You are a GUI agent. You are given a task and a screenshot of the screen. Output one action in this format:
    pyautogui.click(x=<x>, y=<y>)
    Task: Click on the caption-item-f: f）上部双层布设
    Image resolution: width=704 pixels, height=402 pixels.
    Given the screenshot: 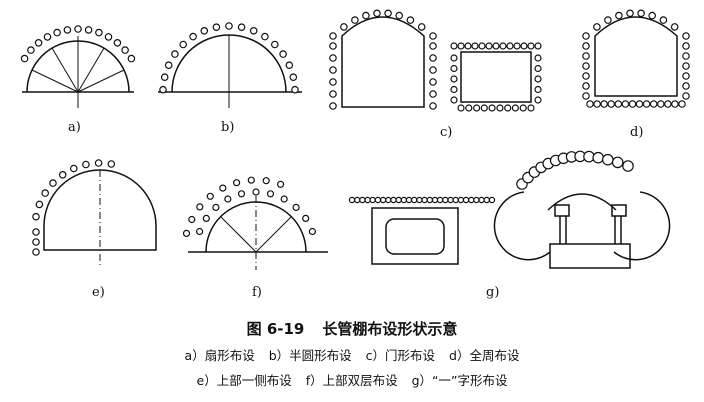 What is the action you would take?
    pyautogui.click(x=351, y=380)
    